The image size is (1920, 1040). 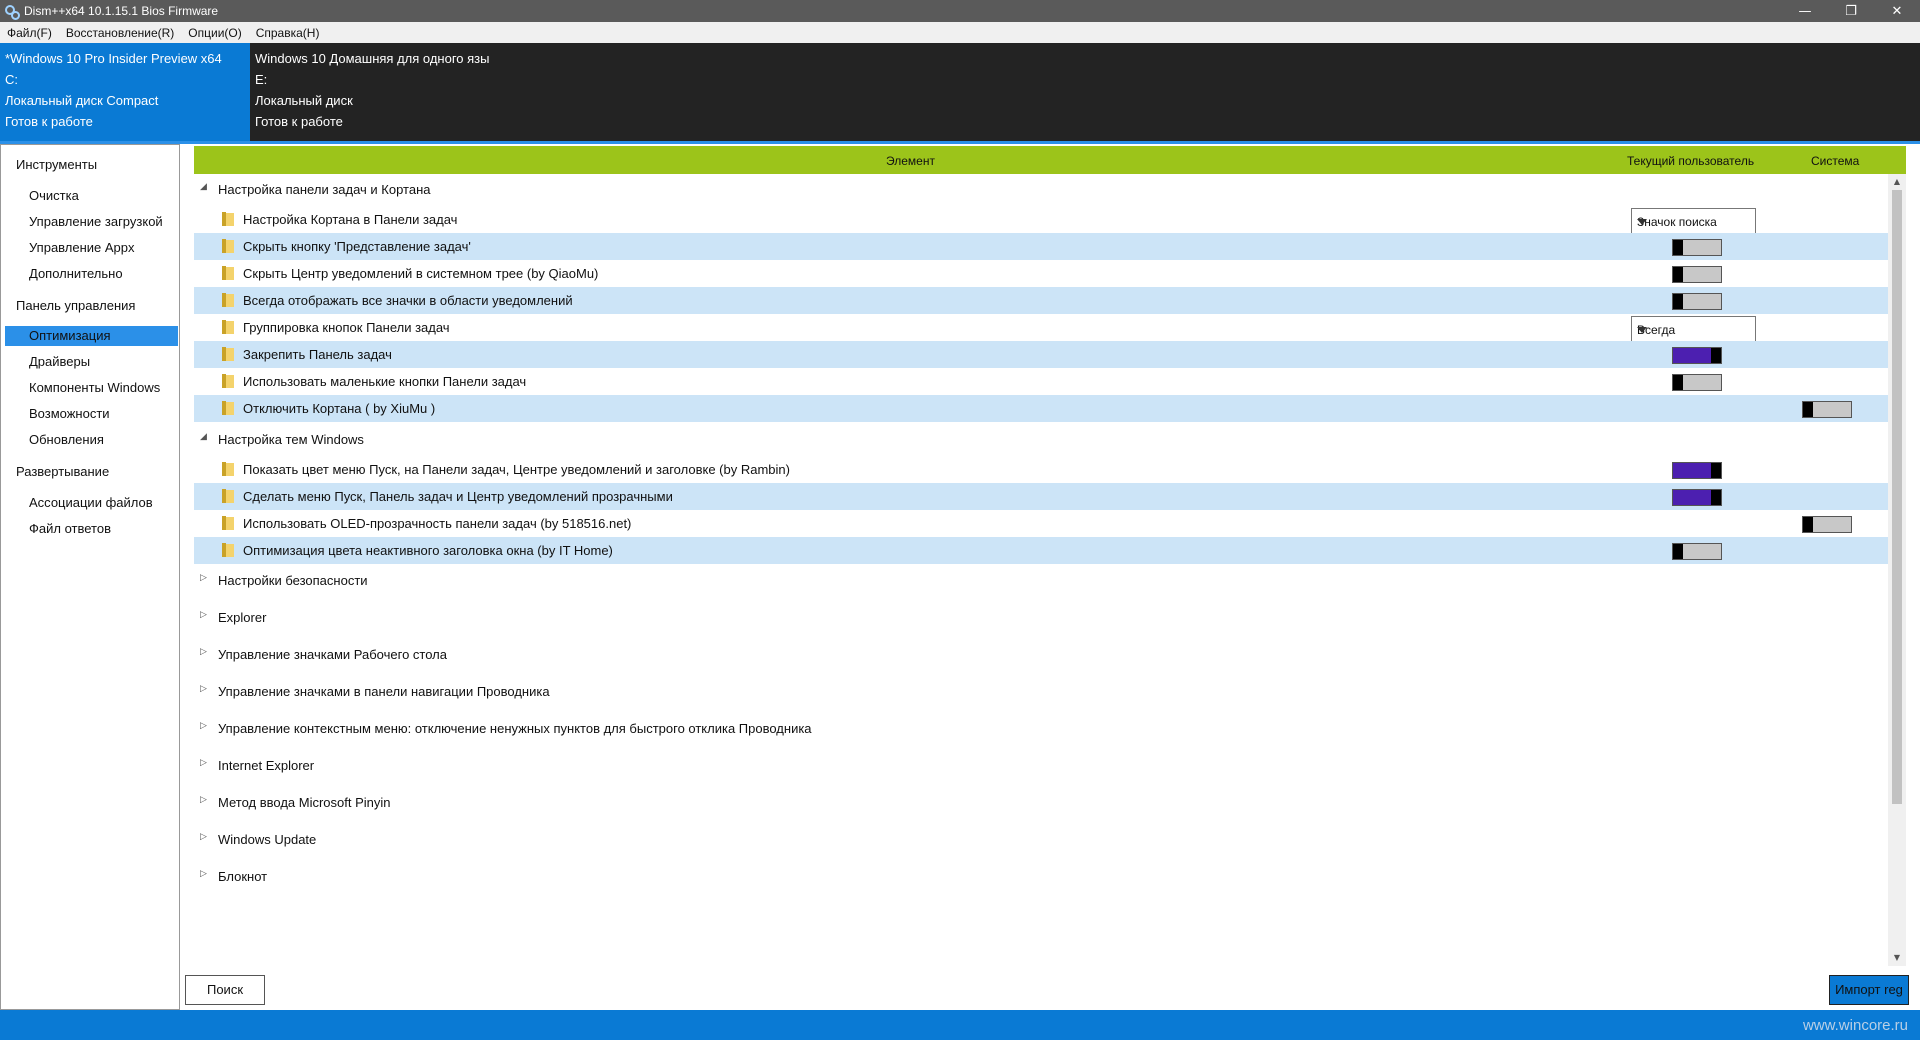 I want to click on sidebar-item-optimization: Оптимизация, so click(x=91, y=336).